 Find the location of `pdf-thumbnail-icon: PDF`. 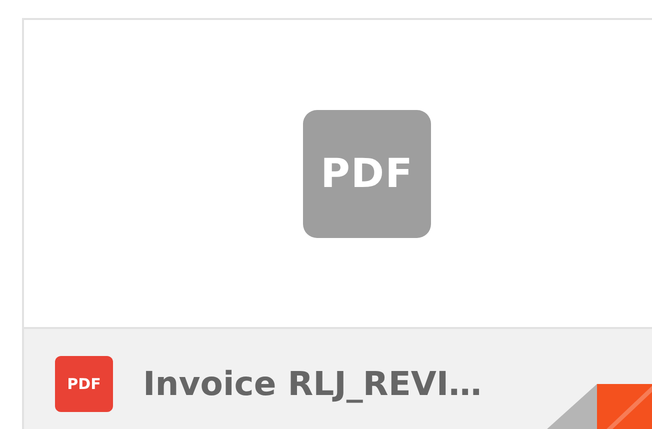

pdf-thumbnail-icon: PDF is located at coordinates (367, 174).